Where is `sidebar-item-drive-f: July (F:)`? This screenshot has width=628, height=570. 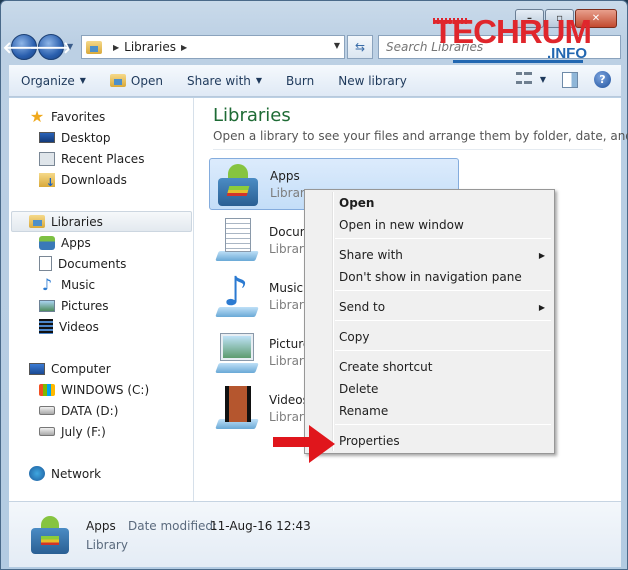
sidebar-item-drive-f: July (F:) is located at coordinates (101, 431).